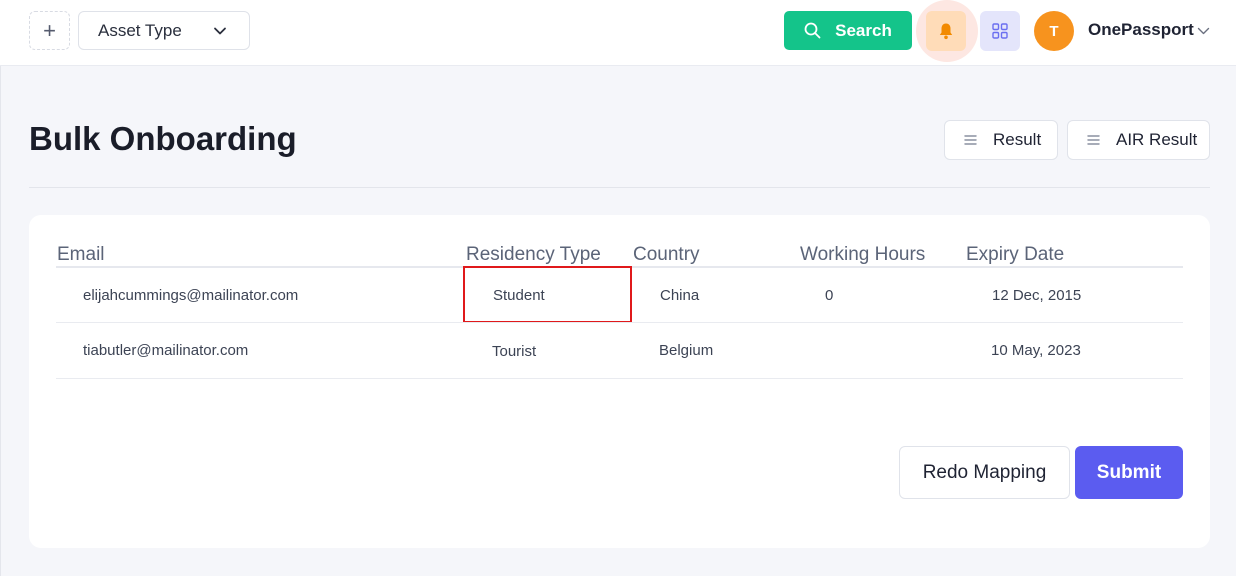  What do you see at coordinates (0, 288) in the screenshot?
I see `window-edge` at bounding box center [0, 288].